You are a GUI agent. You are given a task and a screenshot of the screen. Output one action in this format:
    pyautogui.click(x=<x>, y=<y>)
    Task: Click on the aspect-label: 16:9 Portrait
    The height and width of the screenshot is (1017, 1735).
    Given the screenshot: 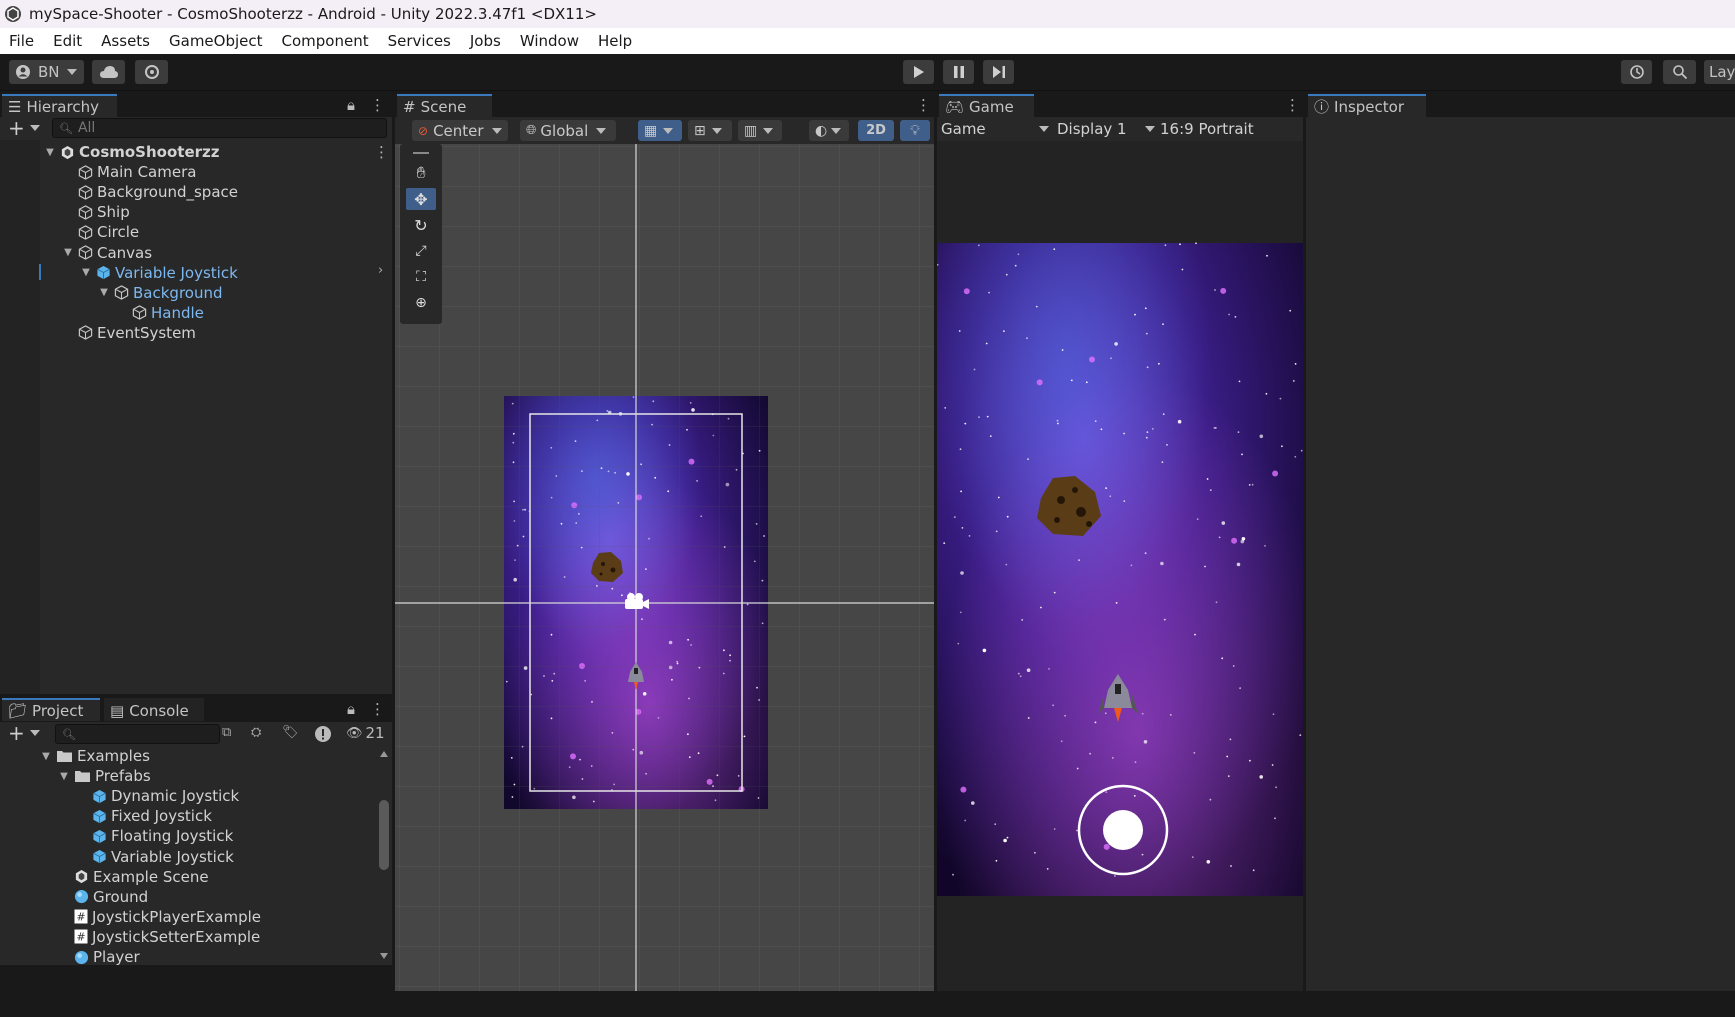 What is the action you would take?
    pyautogui.click(x=1207, y=129)
    